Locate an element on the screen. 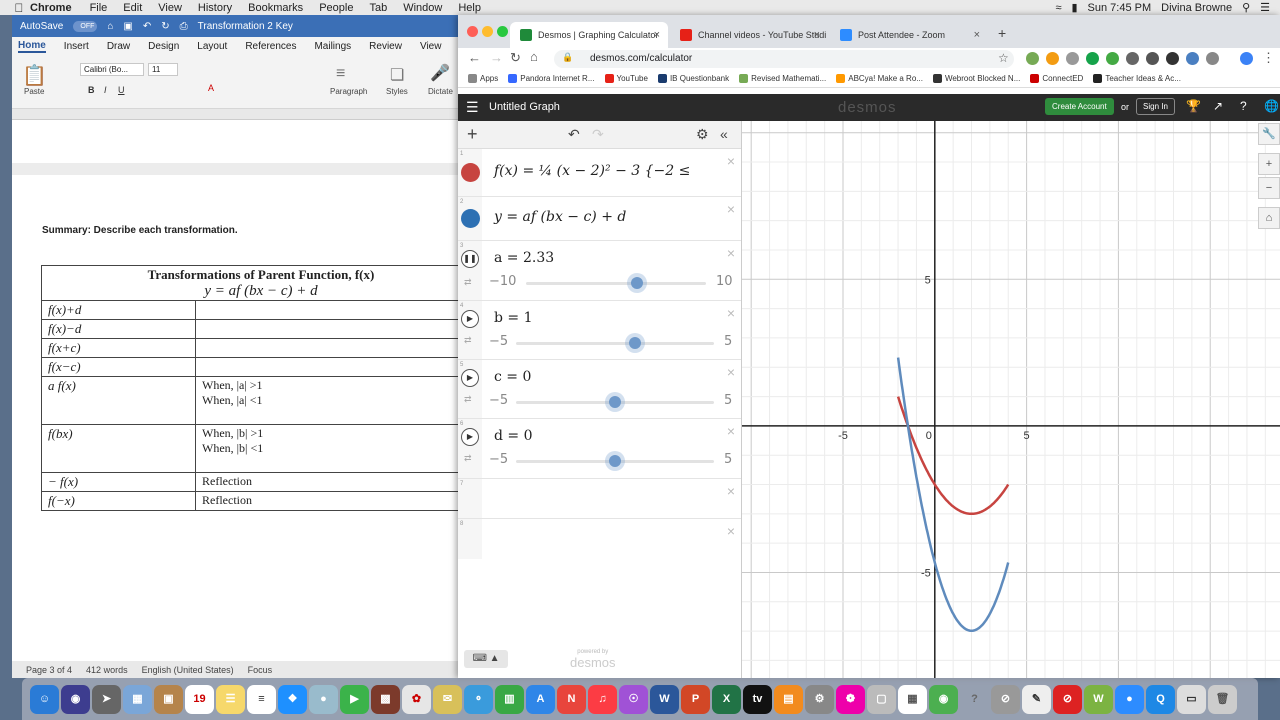 The image size is (1280, 720). safari-icon: ❖ is located at coordinates (292, 699).